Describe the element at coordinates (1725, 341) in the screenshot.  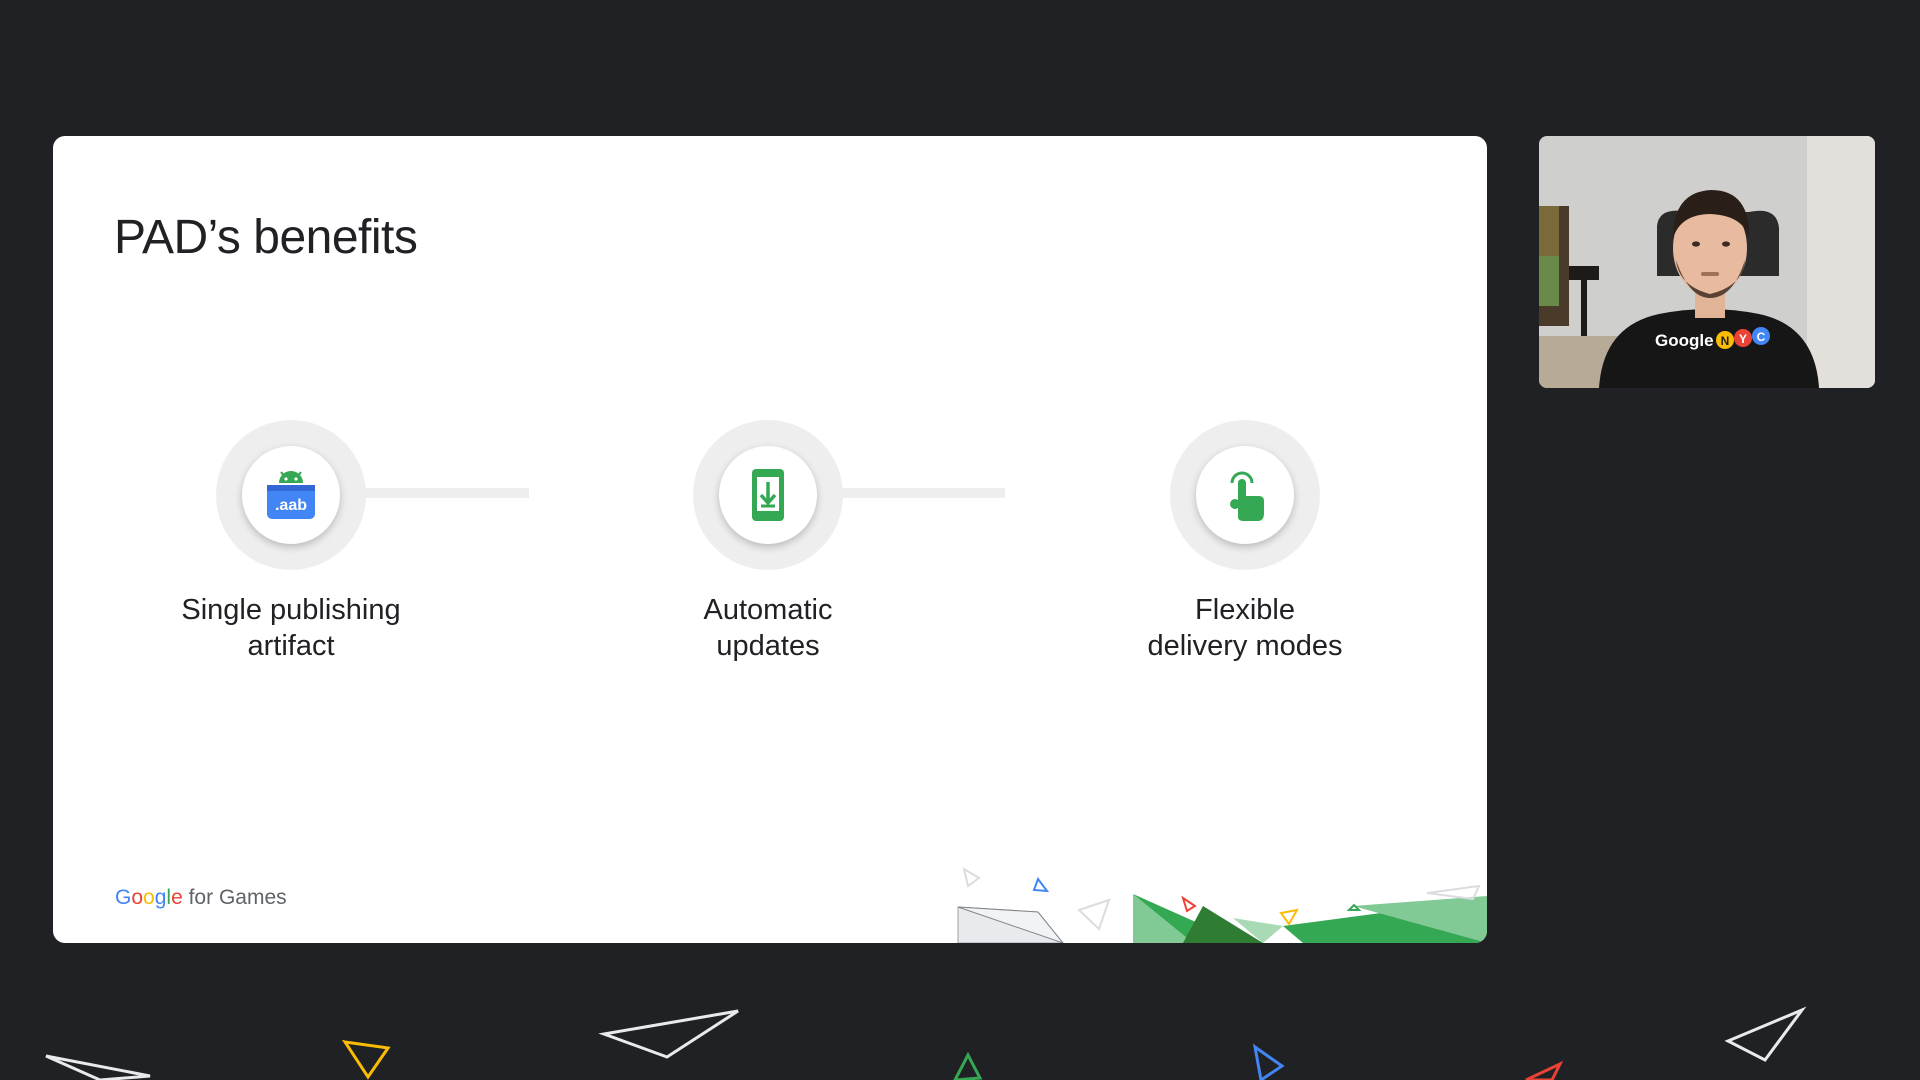
I see `shirt-badge: N` at that location.